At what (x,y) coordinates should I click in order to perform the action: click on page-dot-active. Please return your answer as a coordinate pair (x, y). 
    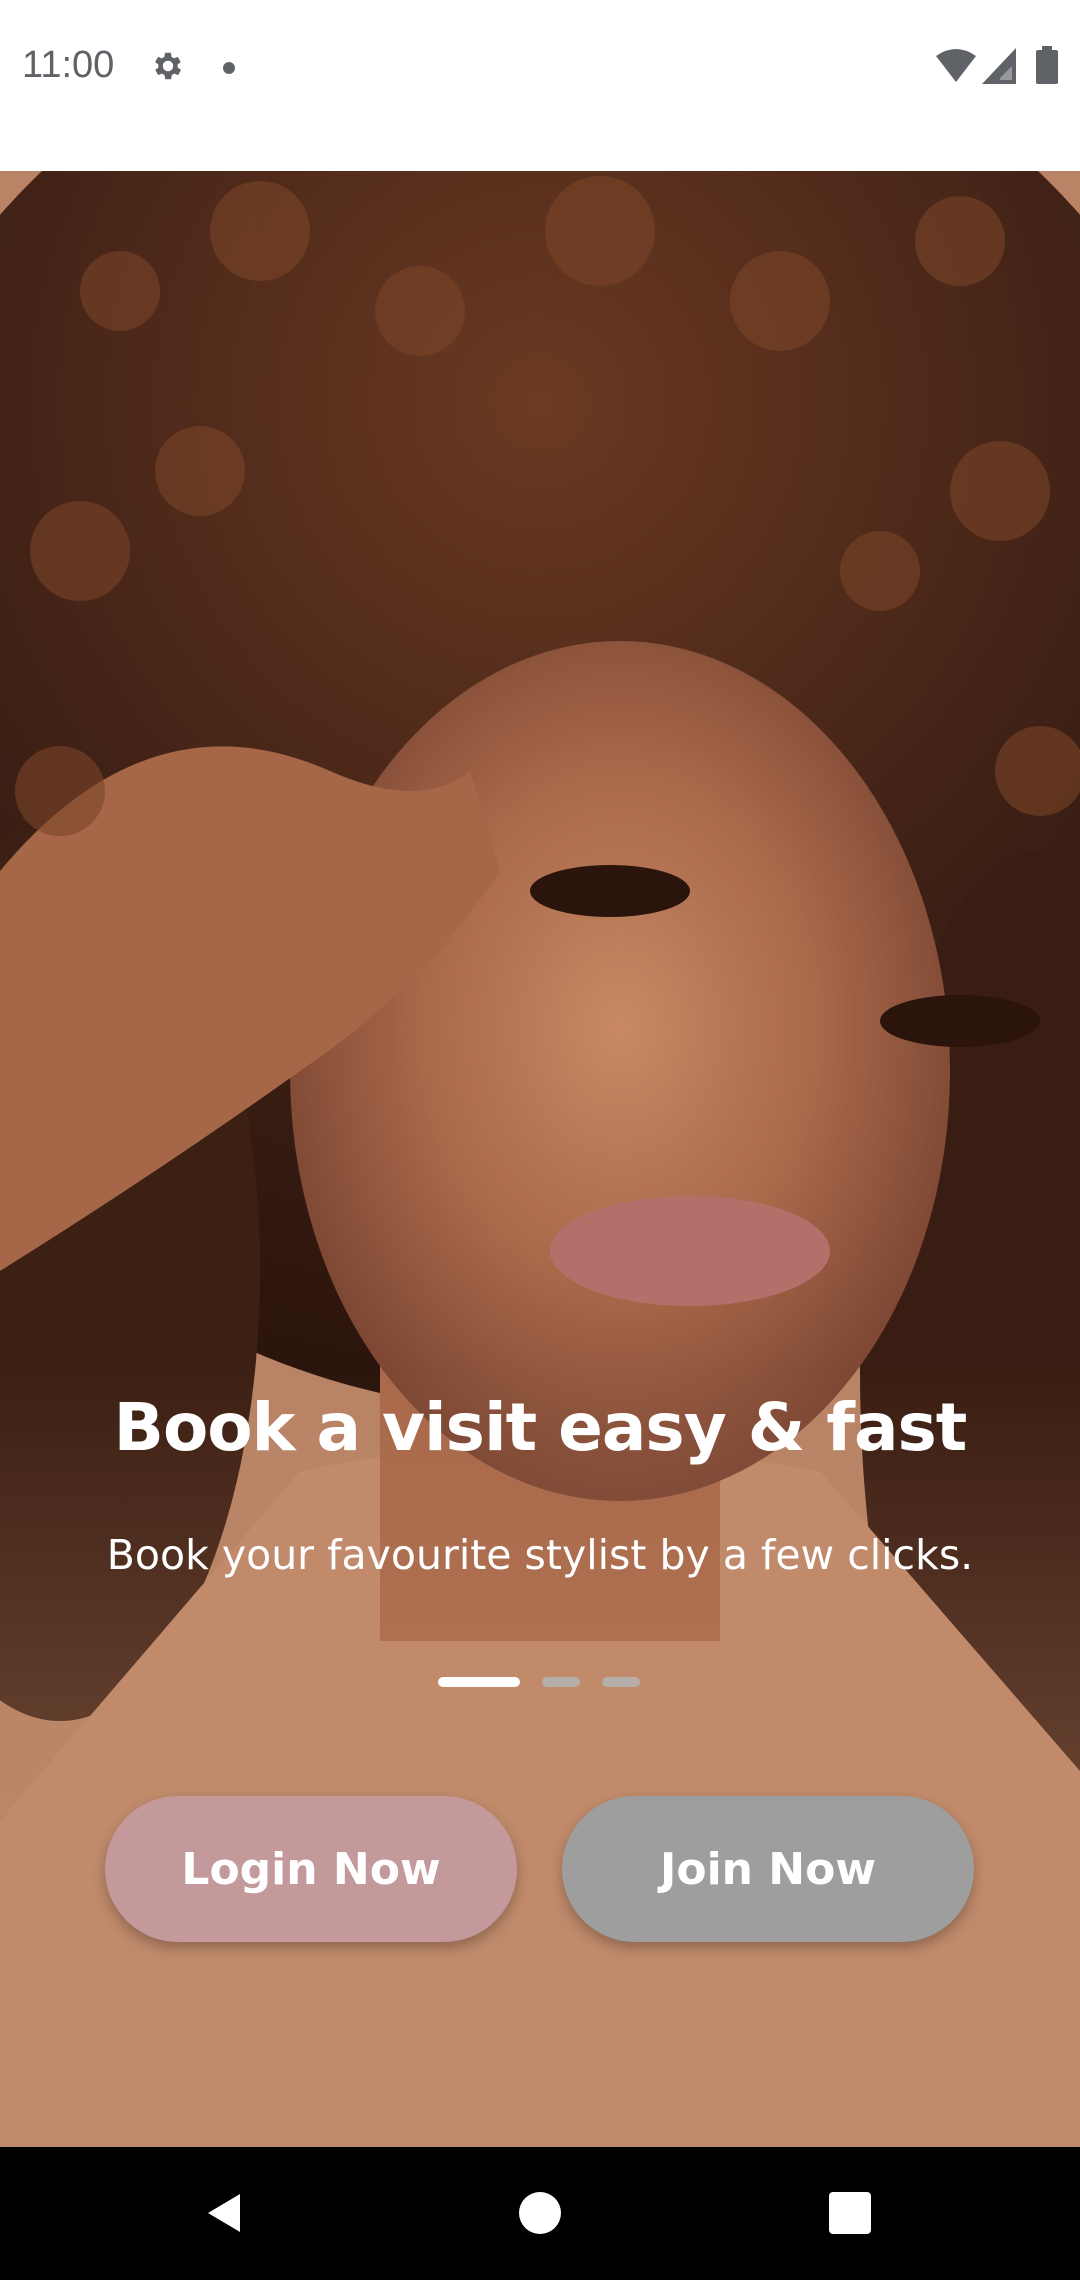
    Looking at the image, I should click on (479, 1682).